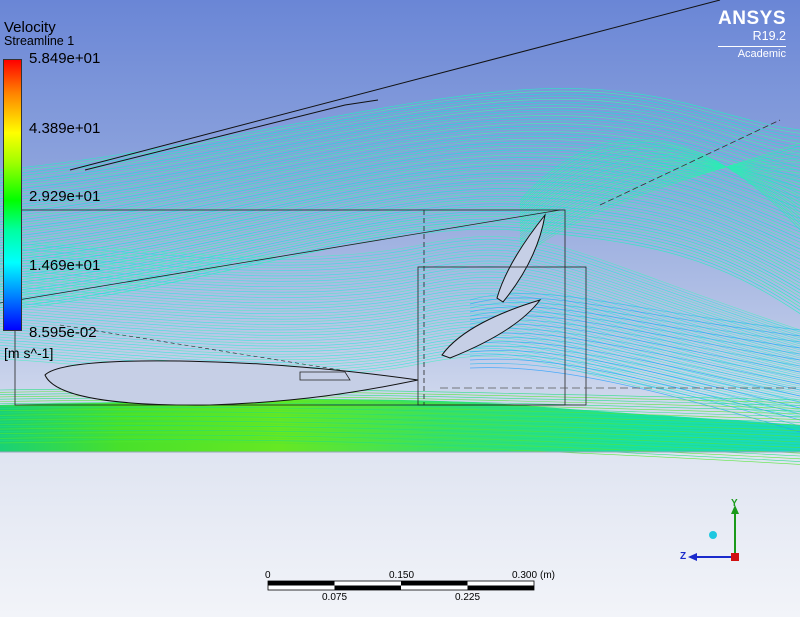  What do you see at coordinates (65, 196) in the screenshot?
I see `legend-tick-3: 2.929e+01` at bounding box center [65, 196].